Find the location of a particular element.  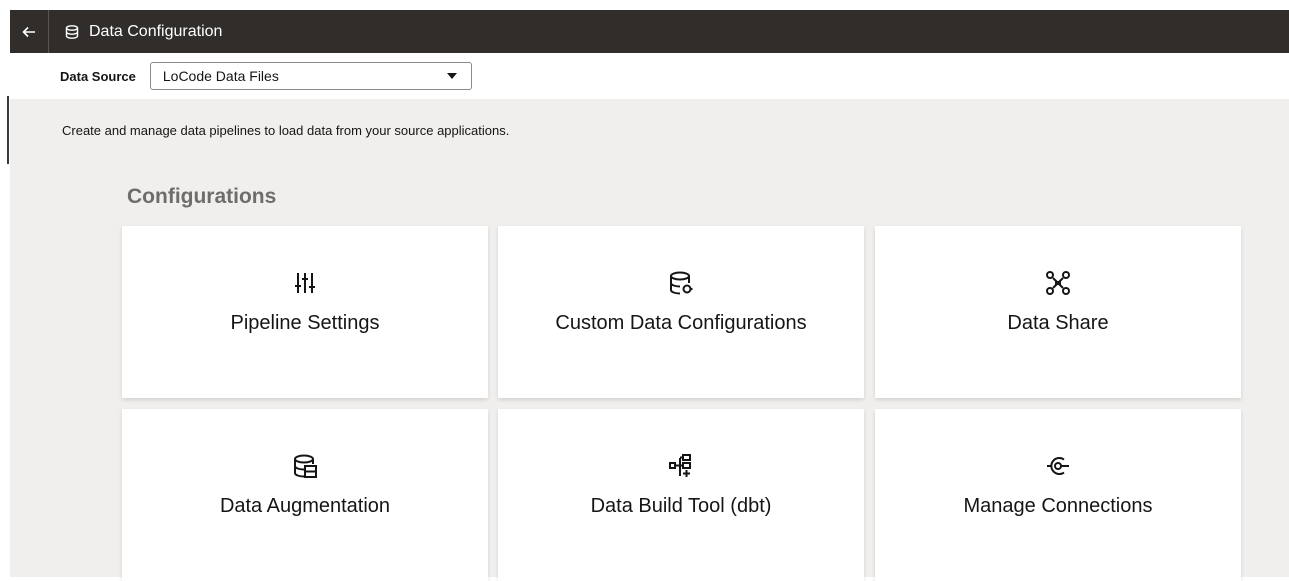

data-source-select: LoCode Data Files is located at coordinates (310, 76).